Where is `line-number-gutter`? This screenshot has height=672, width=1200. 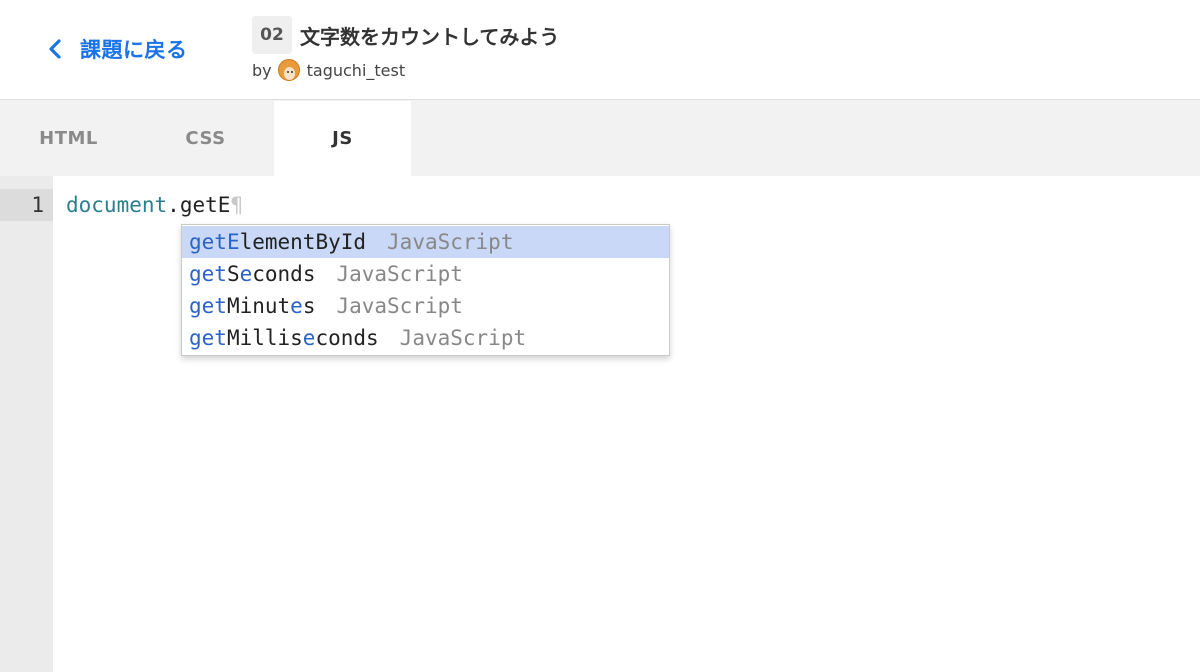 line-number-gutter is located at coordinates (26, 424).